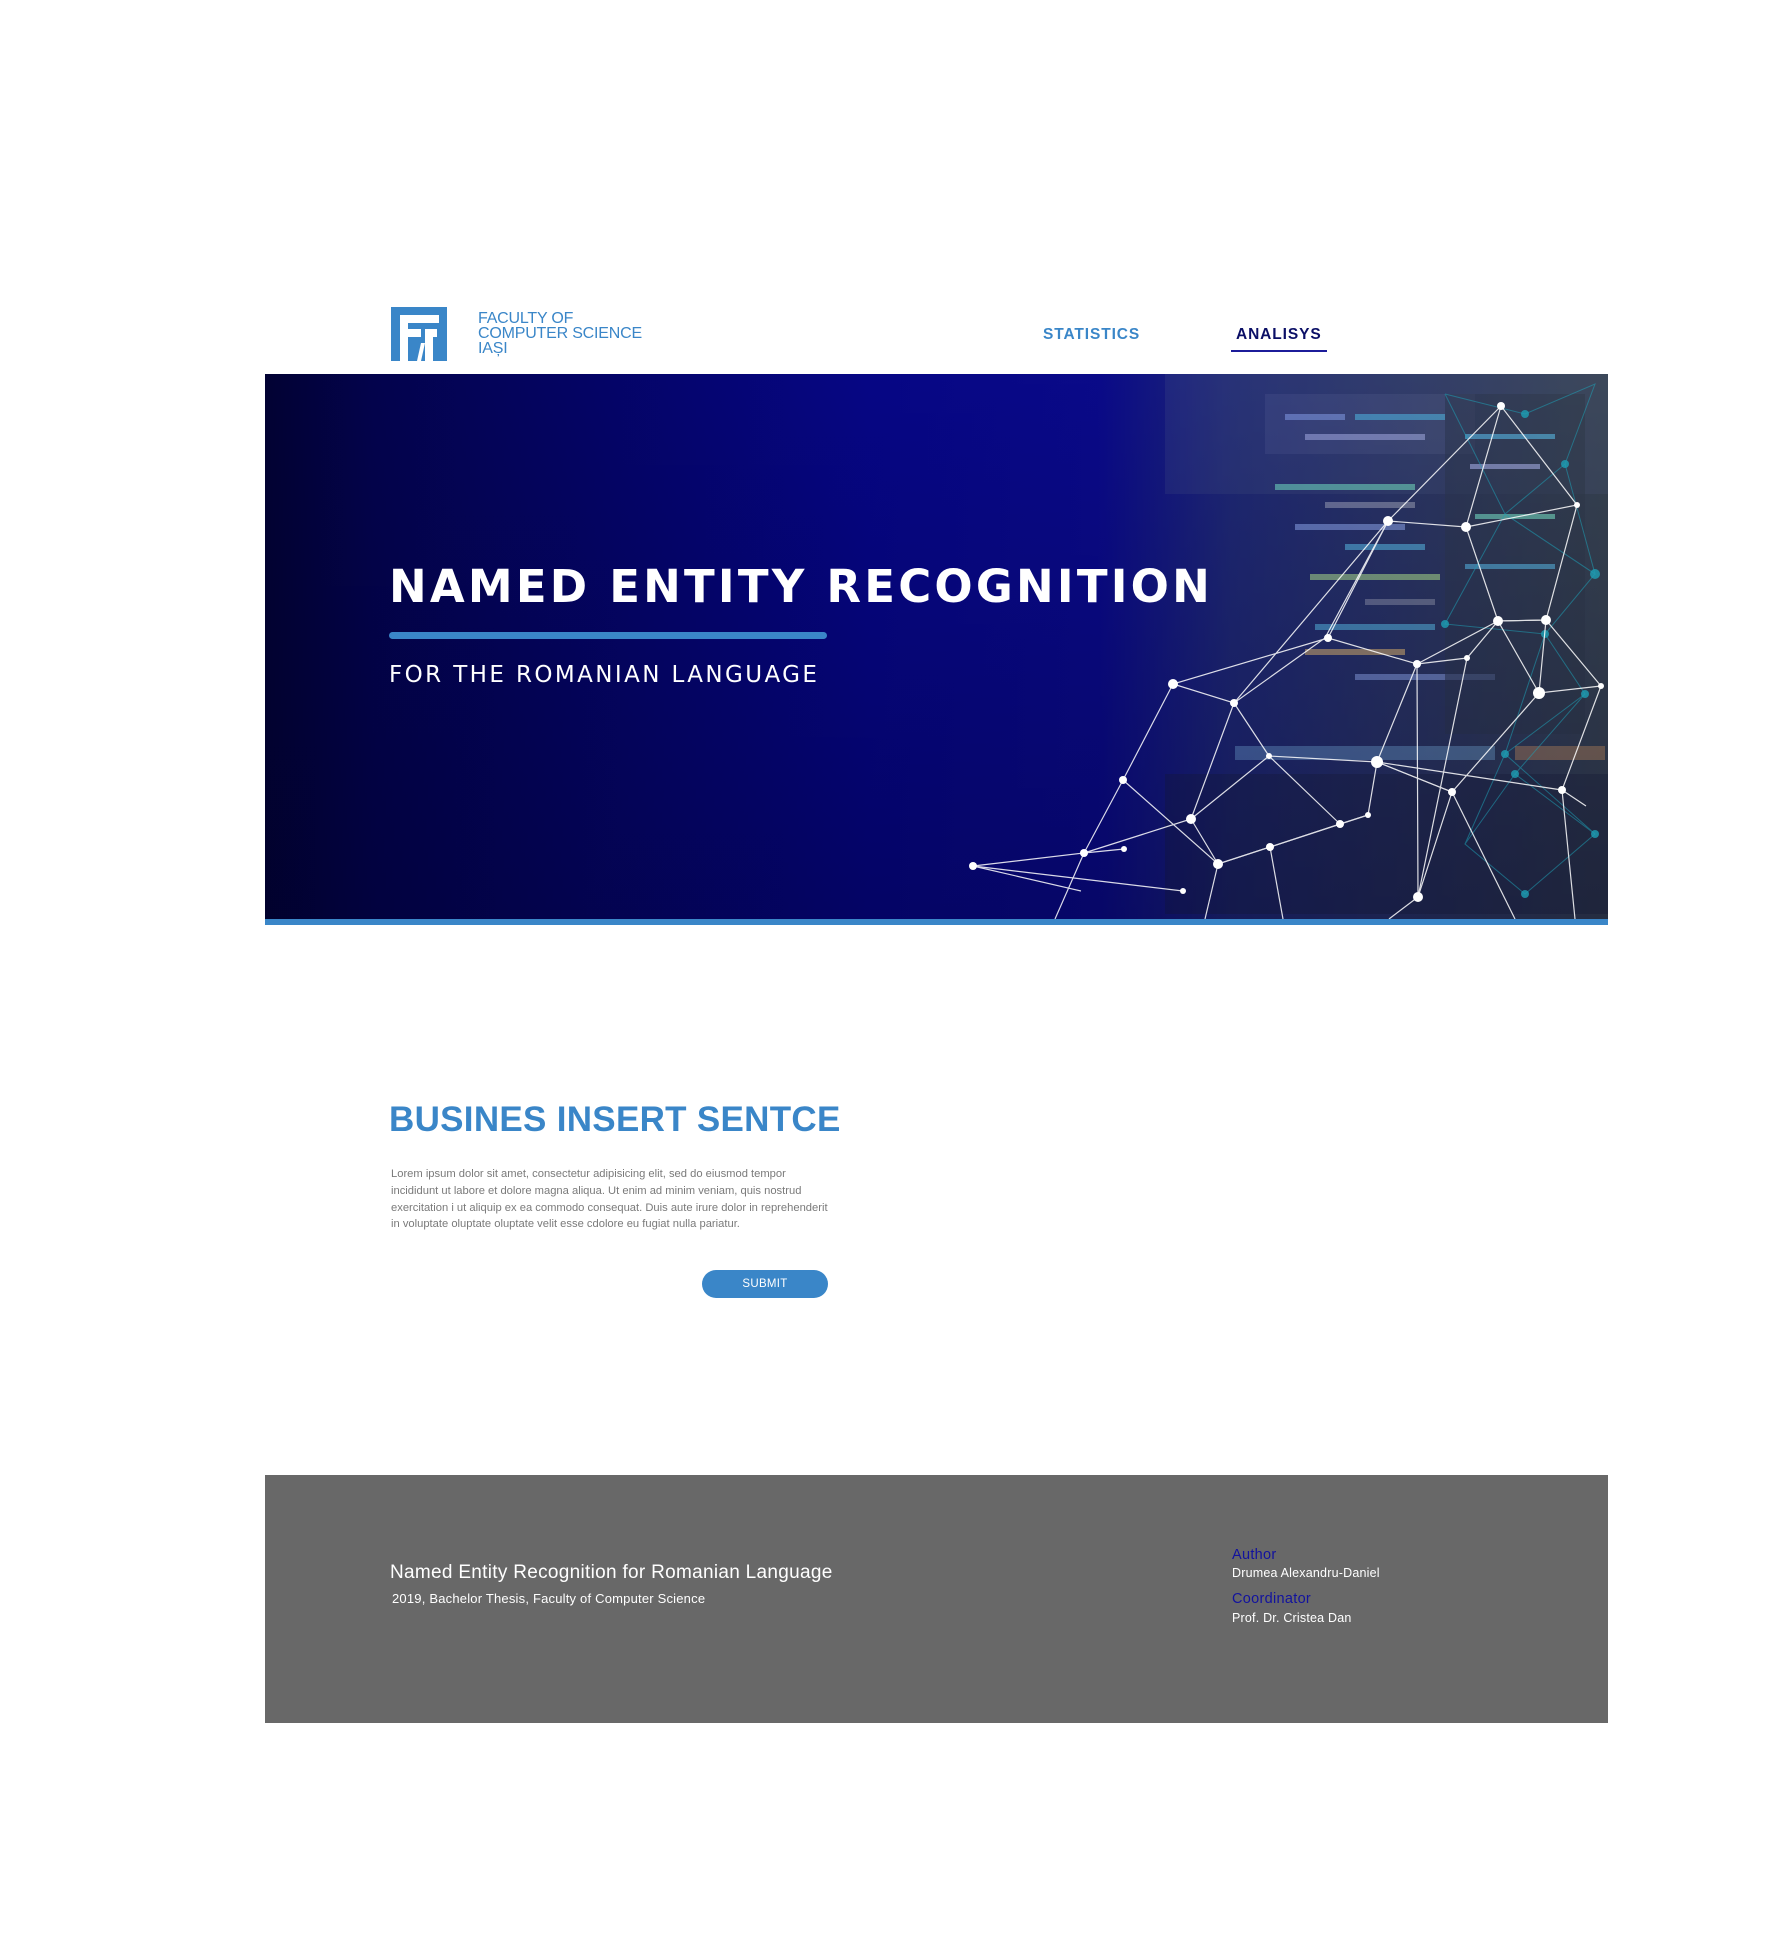  I want to click on author-label: Author, so click(1254, 1555).